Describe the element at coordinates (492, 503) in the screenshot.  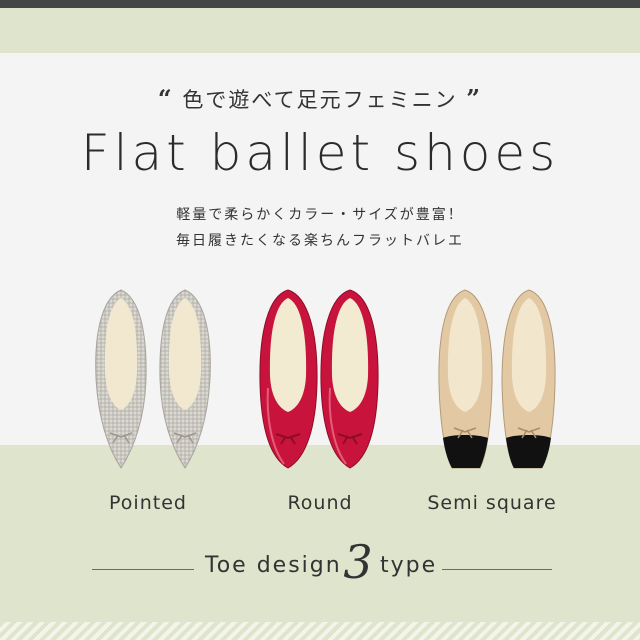
I see `shoe-label-semi-square: Semi square` at that location.